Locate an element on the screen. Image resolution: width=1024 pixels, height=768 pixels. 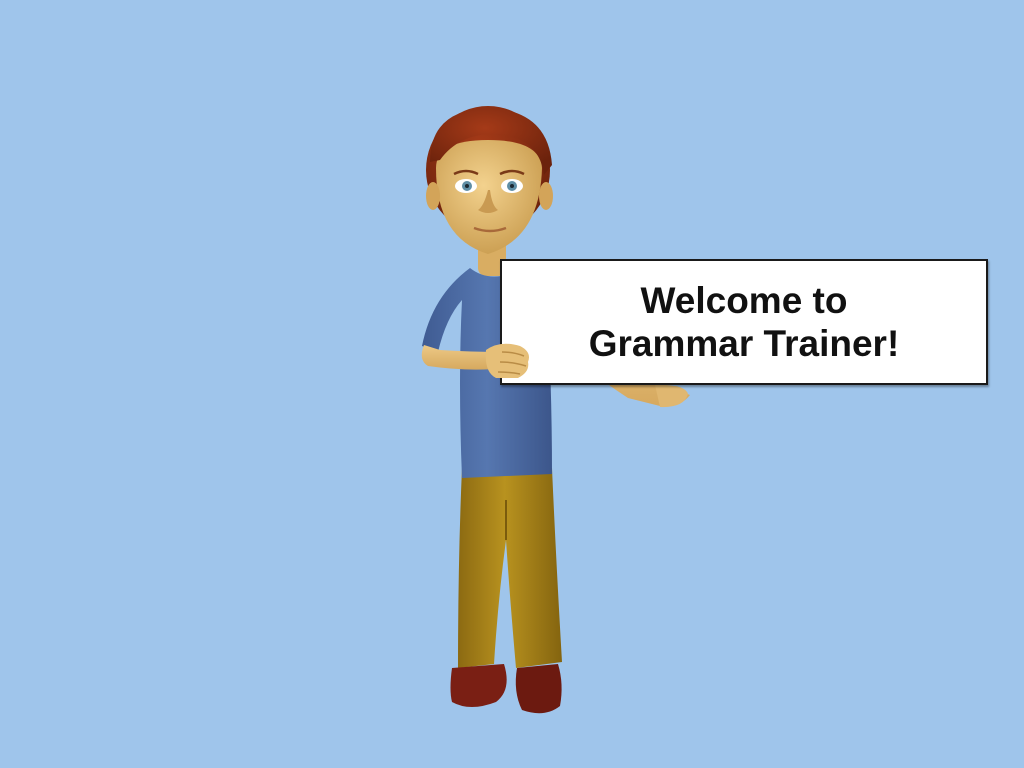
welcome-sign: Welcome to Grammar Trainer! is located at coordinates (744, 322).